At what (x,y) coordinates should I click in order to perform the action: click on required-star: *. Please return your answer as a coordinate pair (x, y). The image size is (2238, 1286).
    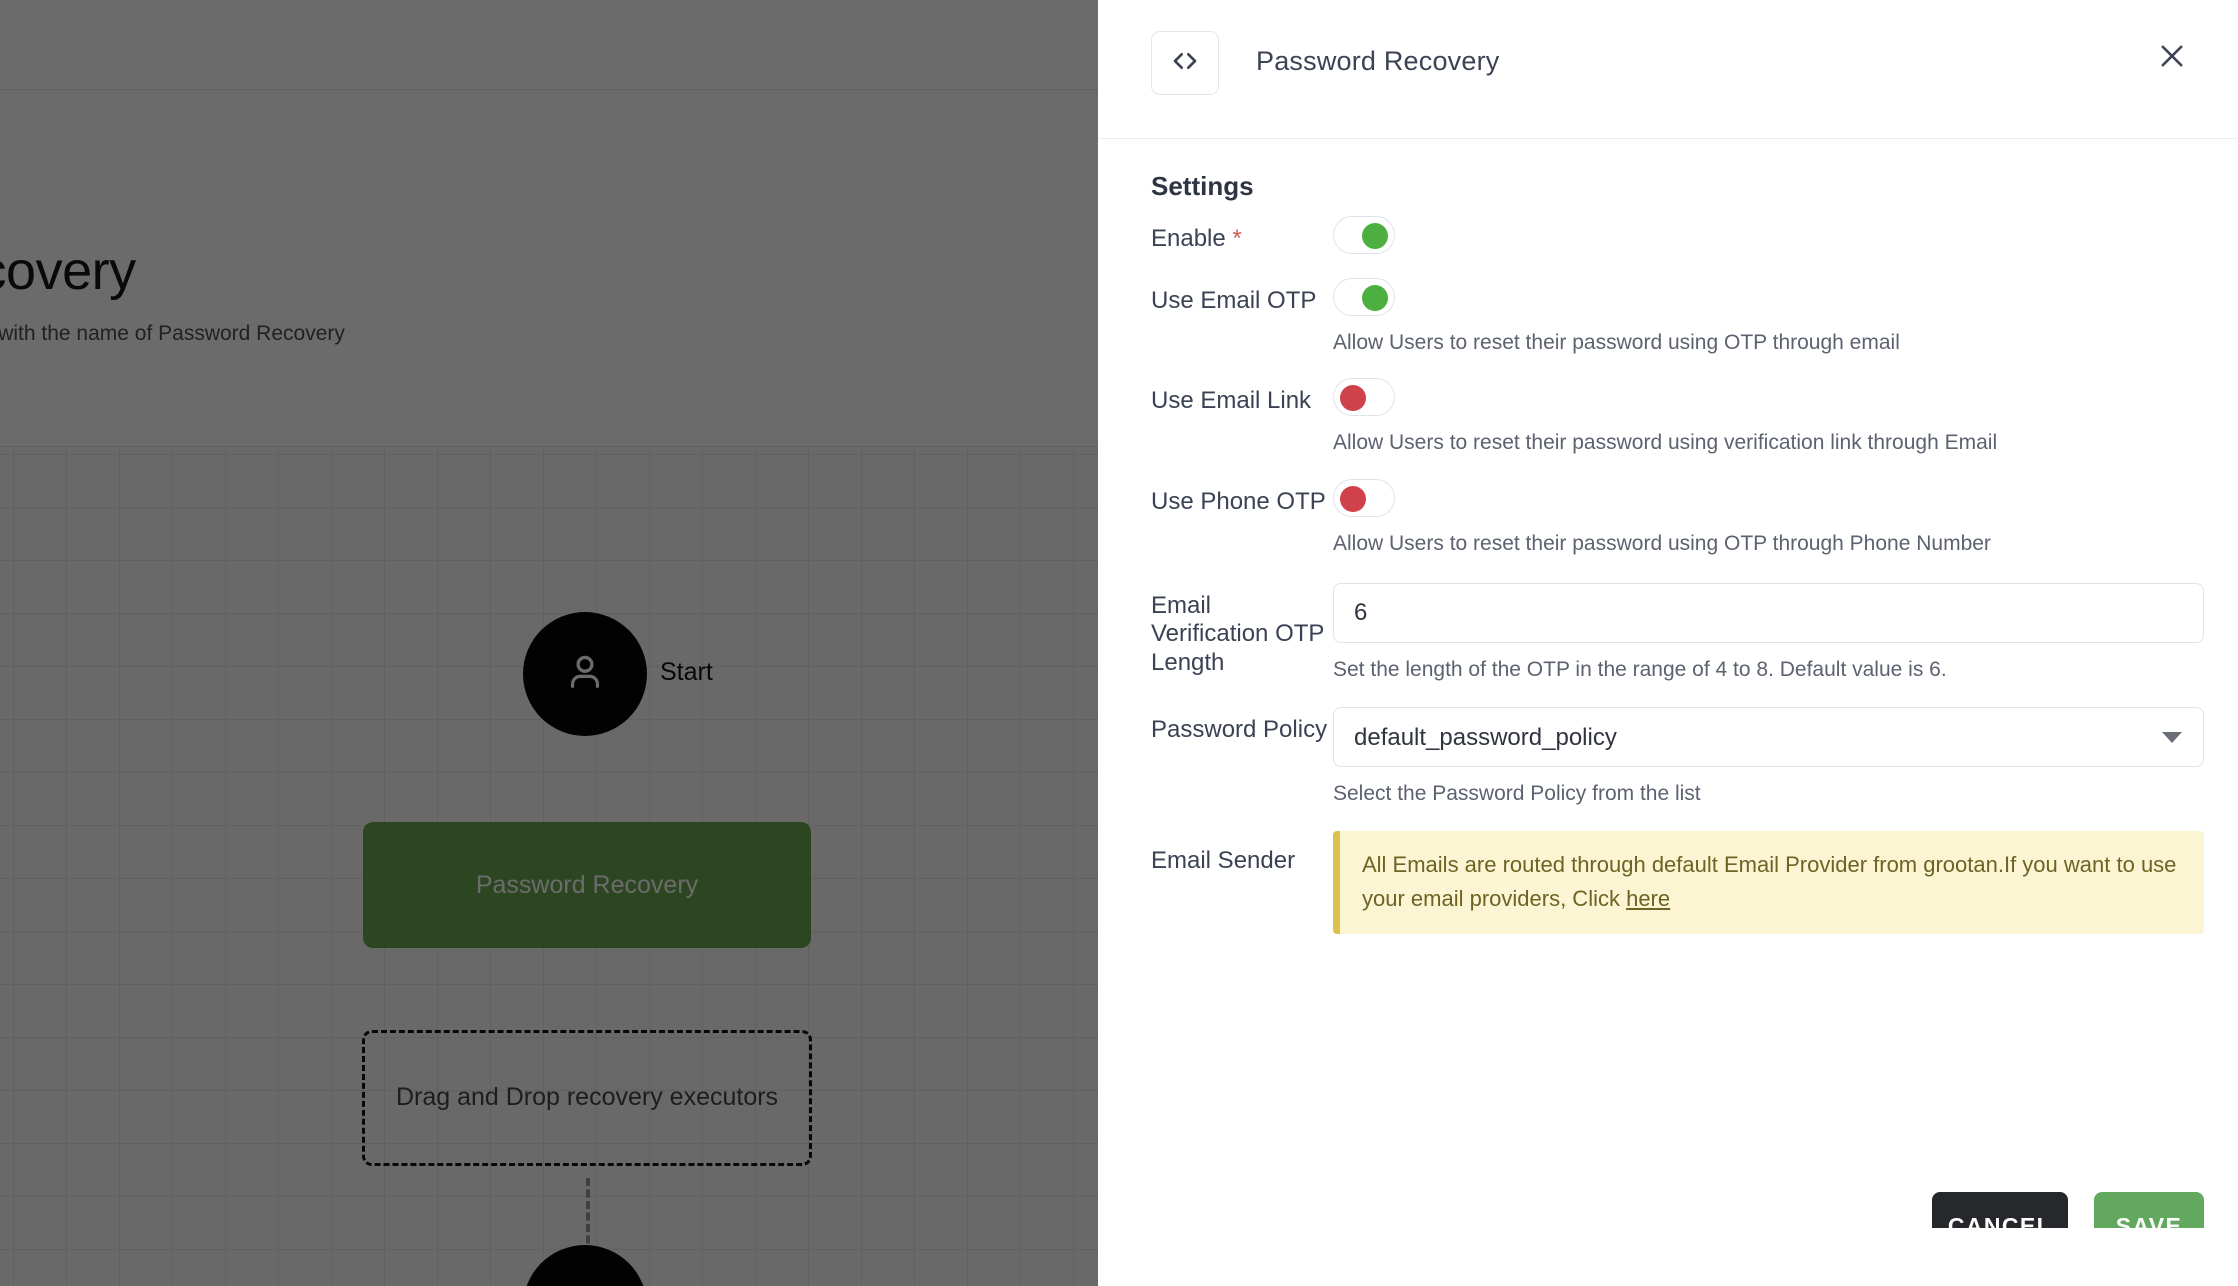
    Looking at the image, I should click on (1233, 238).